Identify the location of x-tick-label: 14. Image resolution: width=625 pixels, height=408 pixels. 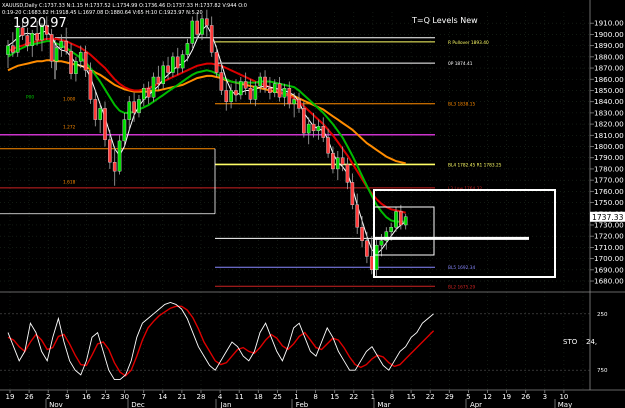
(162, 397).